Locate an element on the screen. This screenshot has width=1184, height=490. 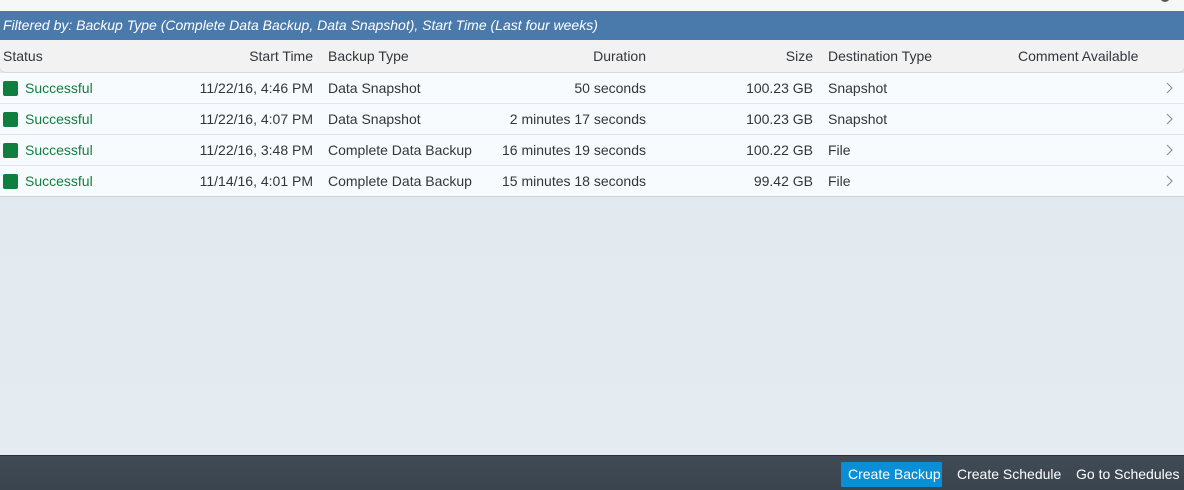
column-header-status: Status is located at coordinates (23, 56).